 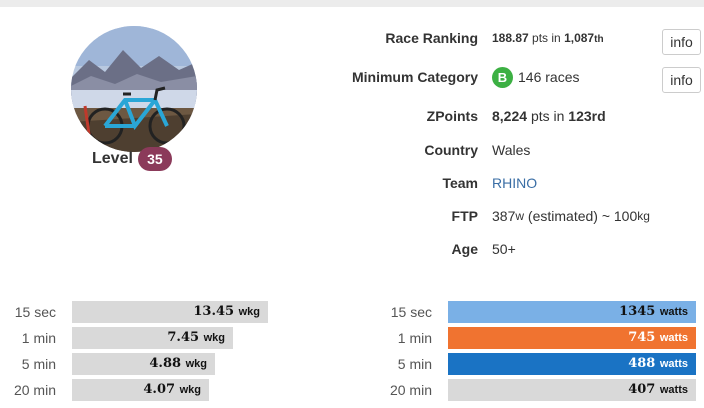 What do you see at coordinates (414, 338) in the screenshot?
I see `watts-bar-label: 1 min` at bounding box center [414, 338].